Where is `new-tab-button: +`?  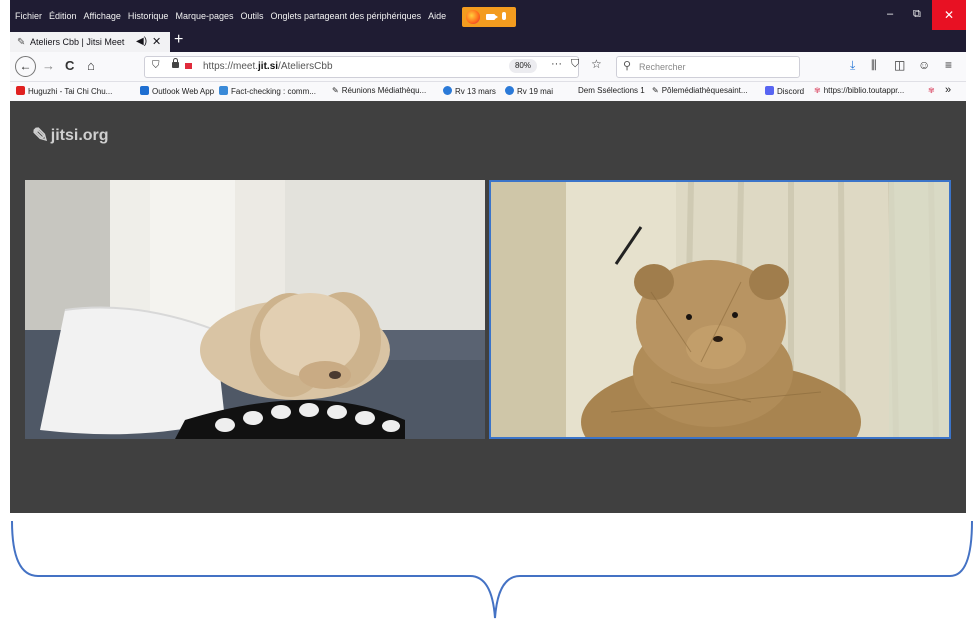 new-tab-button: + is located at coordinates (178, 40).